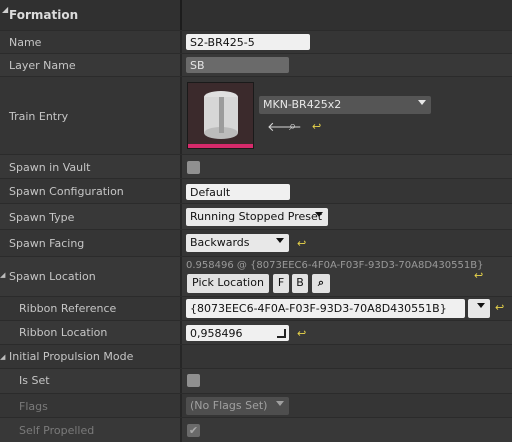  I want to click on spawn-facing-combo: Backwards, so click(237, 243).